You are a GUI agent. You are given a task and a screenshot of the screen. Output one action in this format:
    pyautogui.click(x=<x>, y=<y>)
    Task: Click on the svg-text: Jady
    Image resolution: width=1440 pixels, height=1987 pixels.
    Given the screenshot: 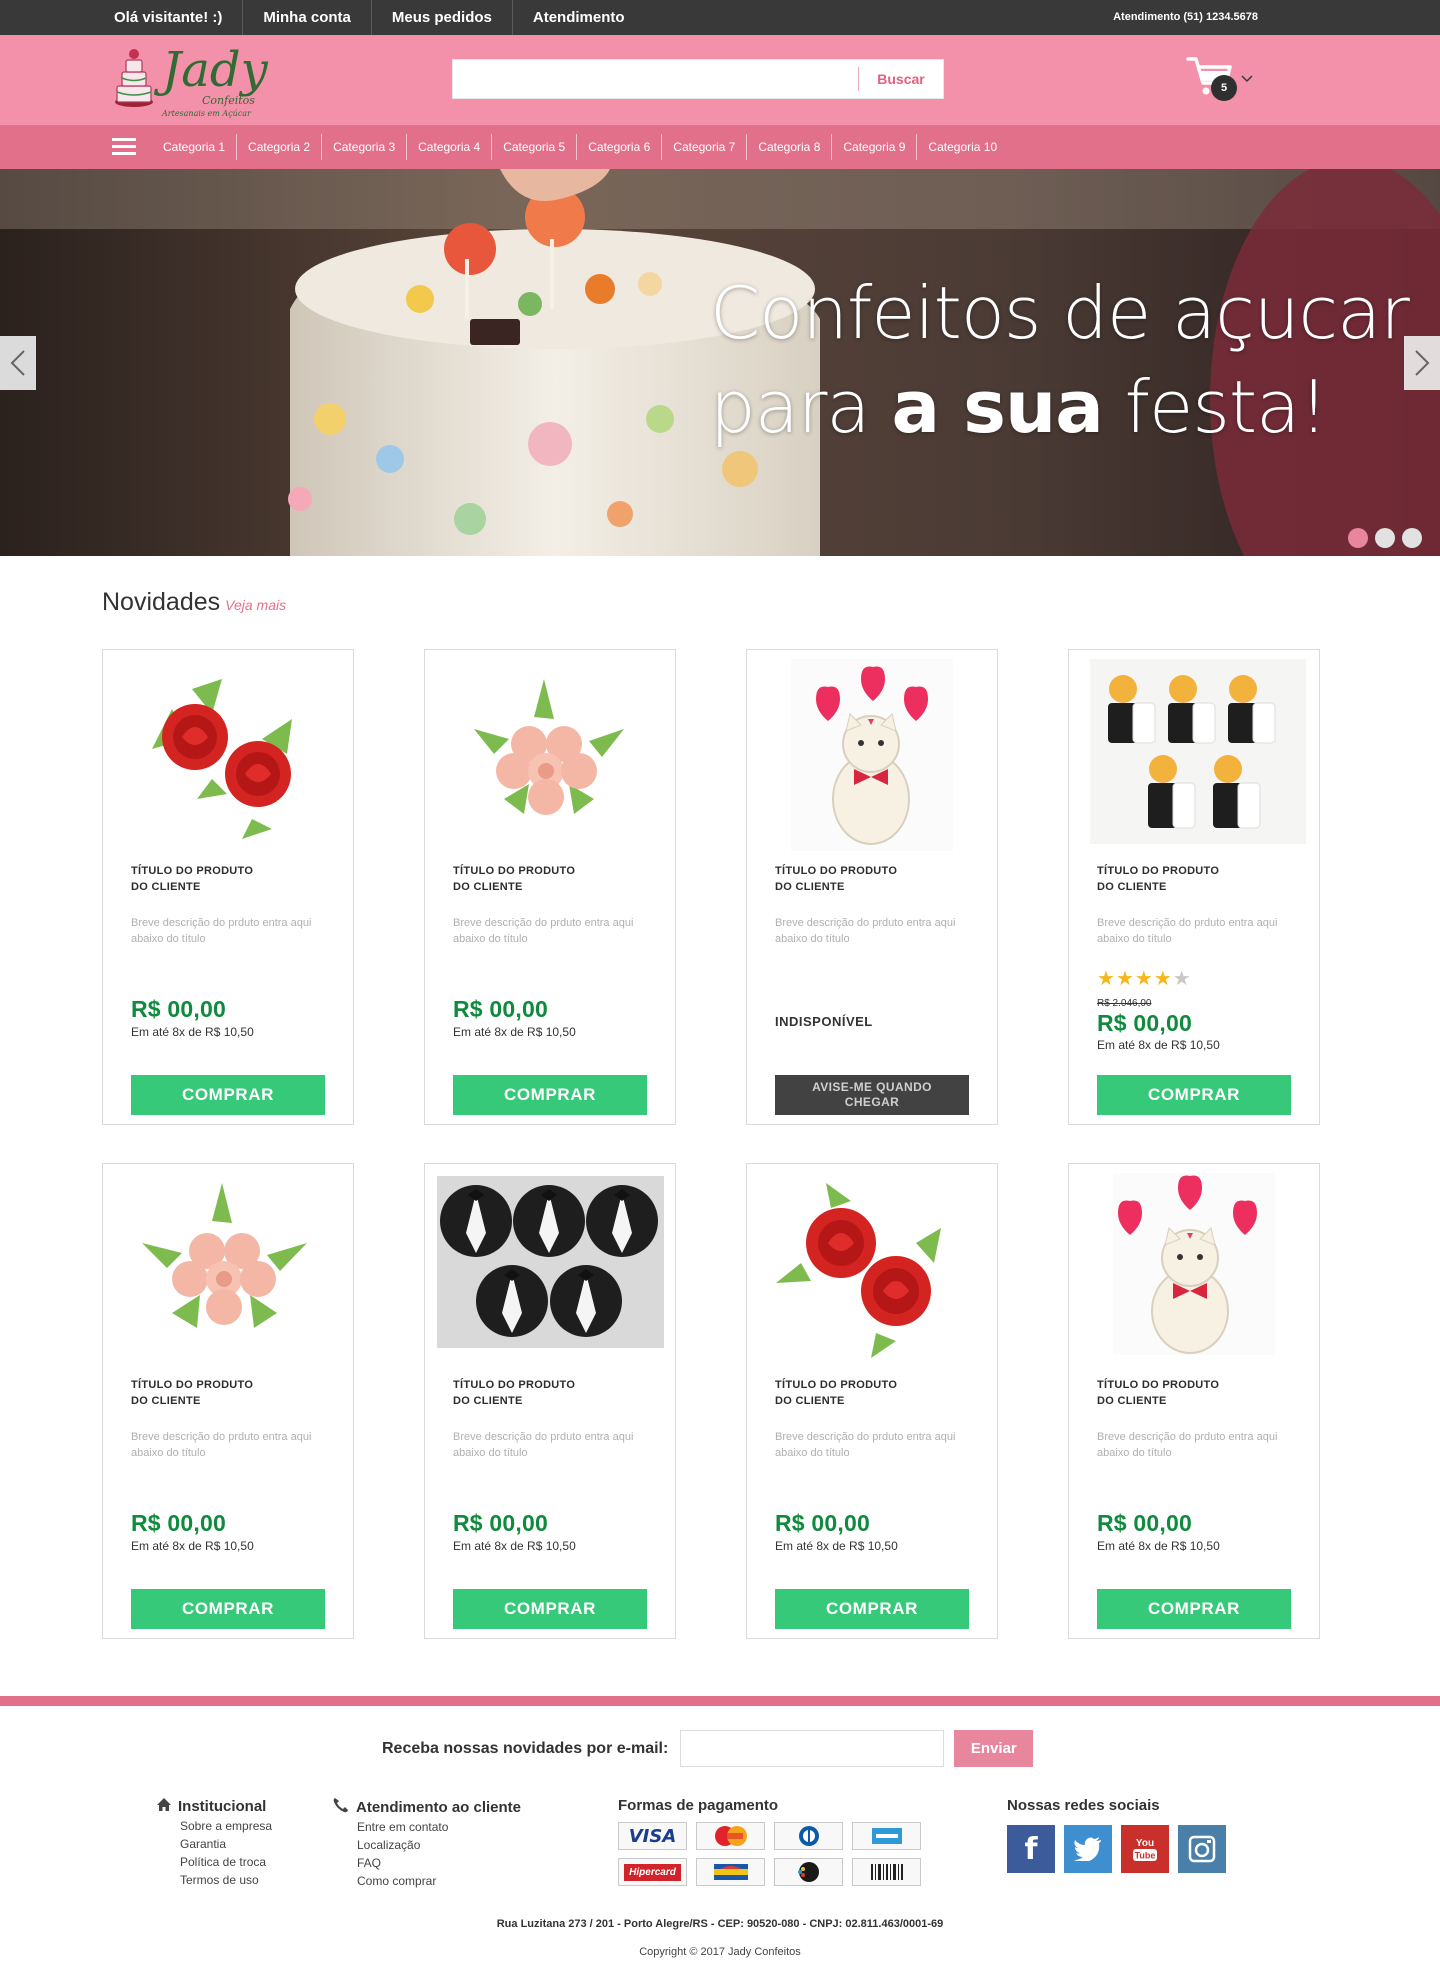 What is the action you would take?
    pyautogui.click(x=211, y=70)
    